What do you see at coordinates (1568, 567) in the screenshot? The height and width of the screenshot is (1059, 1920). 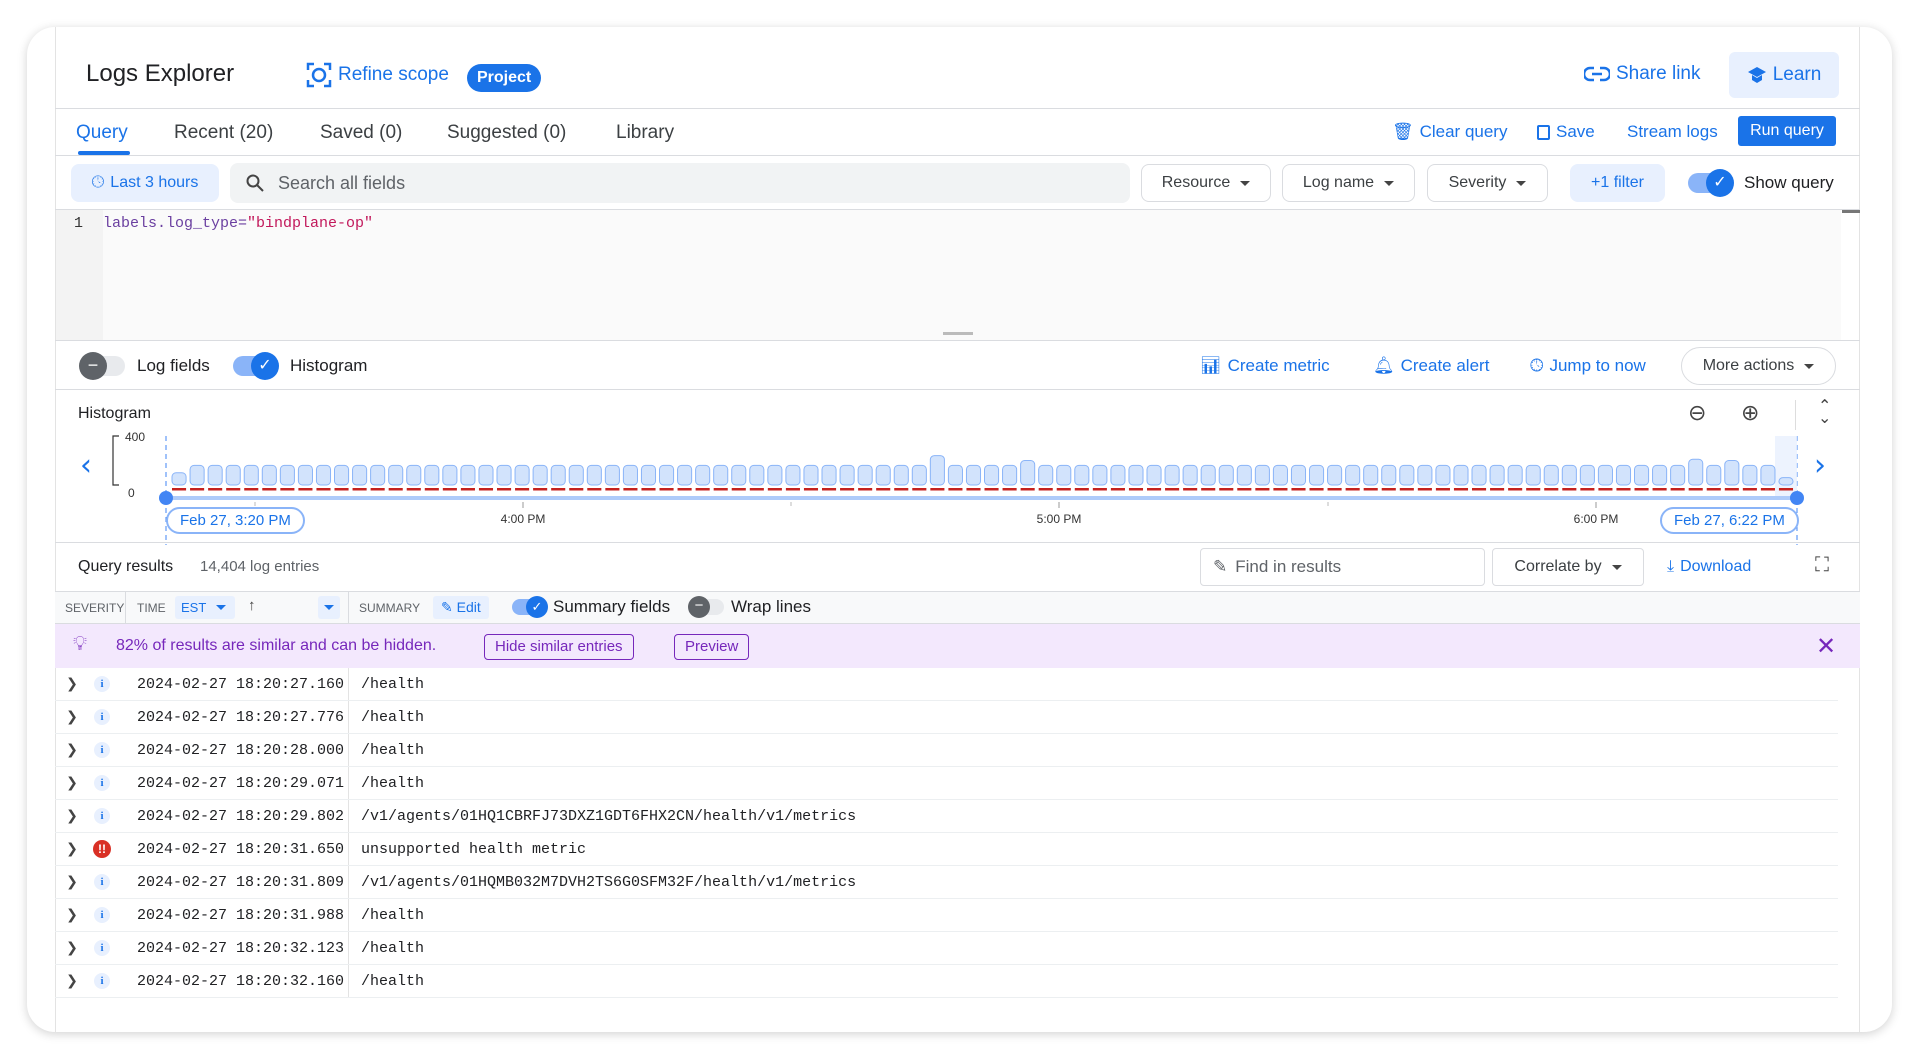 I see `correlate-by-dropdown: Correlate by` at bounding box center [1568, 567].